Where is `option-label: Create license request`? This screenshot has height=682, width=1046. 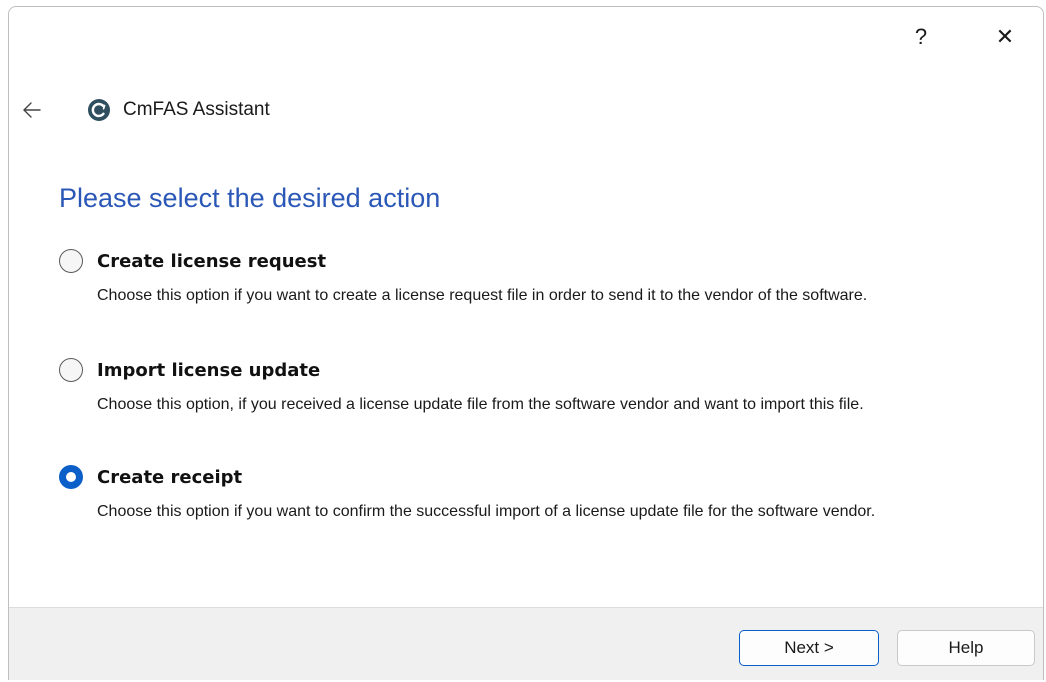
option-label: Create license request is located at coordinates (212, 261).